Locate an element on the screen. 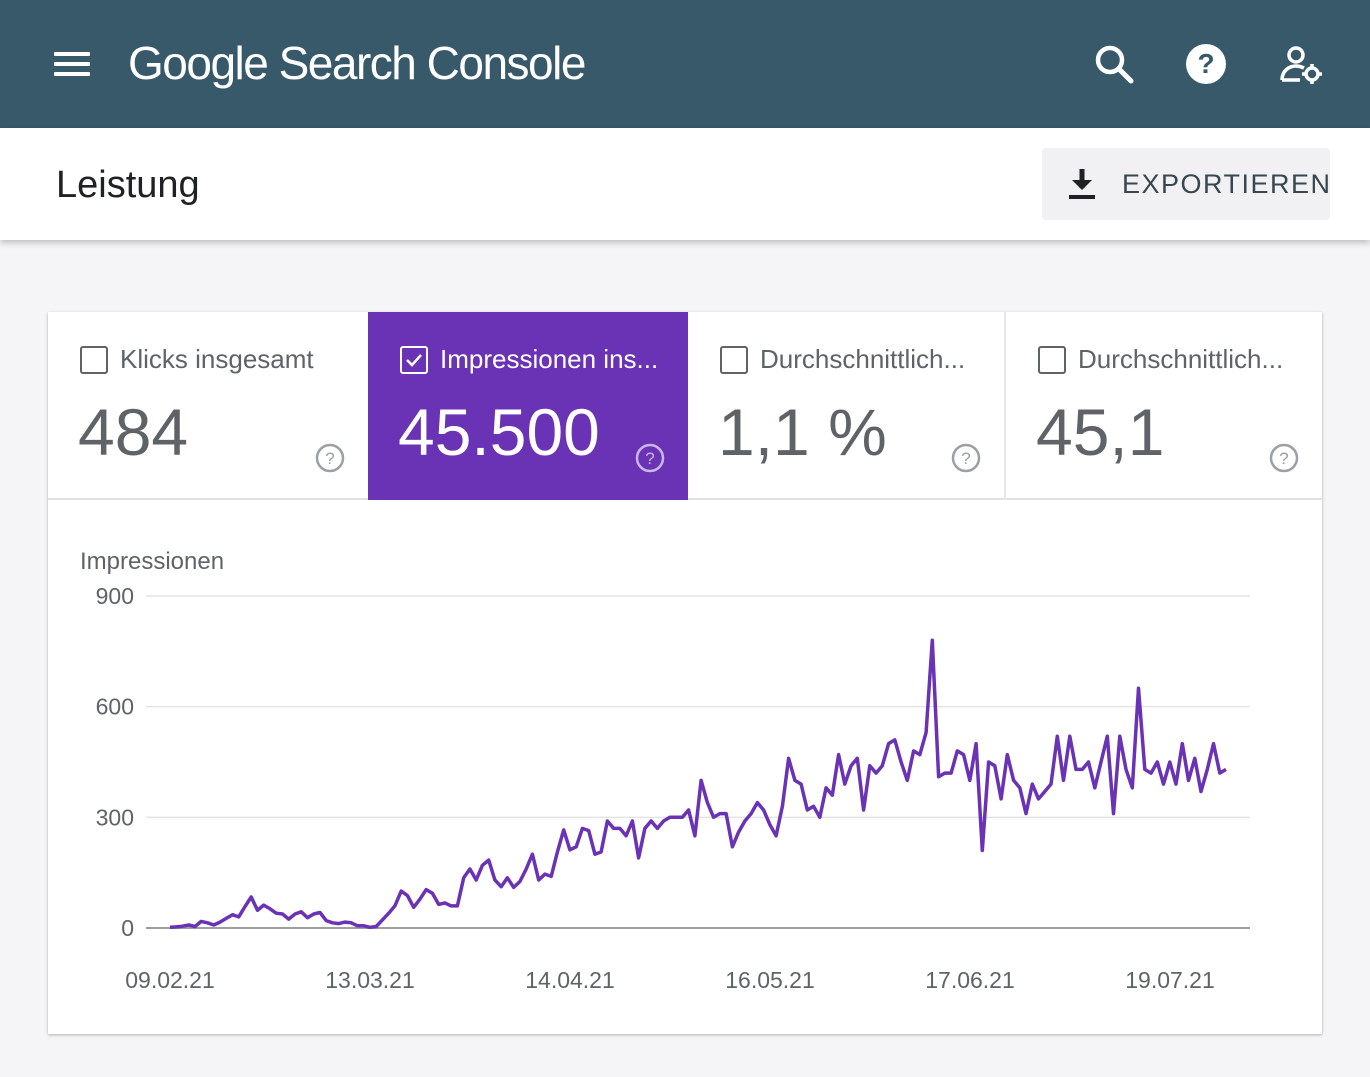  page-title: Leistung is located at coordinates (128, 185).